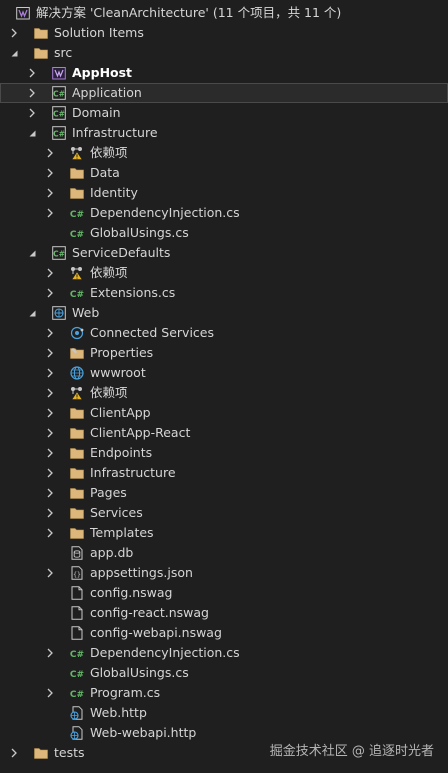  Describe the element at coordinates (131, 592) in the screenshot. I see `tree-item-label: config.nswag` at that location.